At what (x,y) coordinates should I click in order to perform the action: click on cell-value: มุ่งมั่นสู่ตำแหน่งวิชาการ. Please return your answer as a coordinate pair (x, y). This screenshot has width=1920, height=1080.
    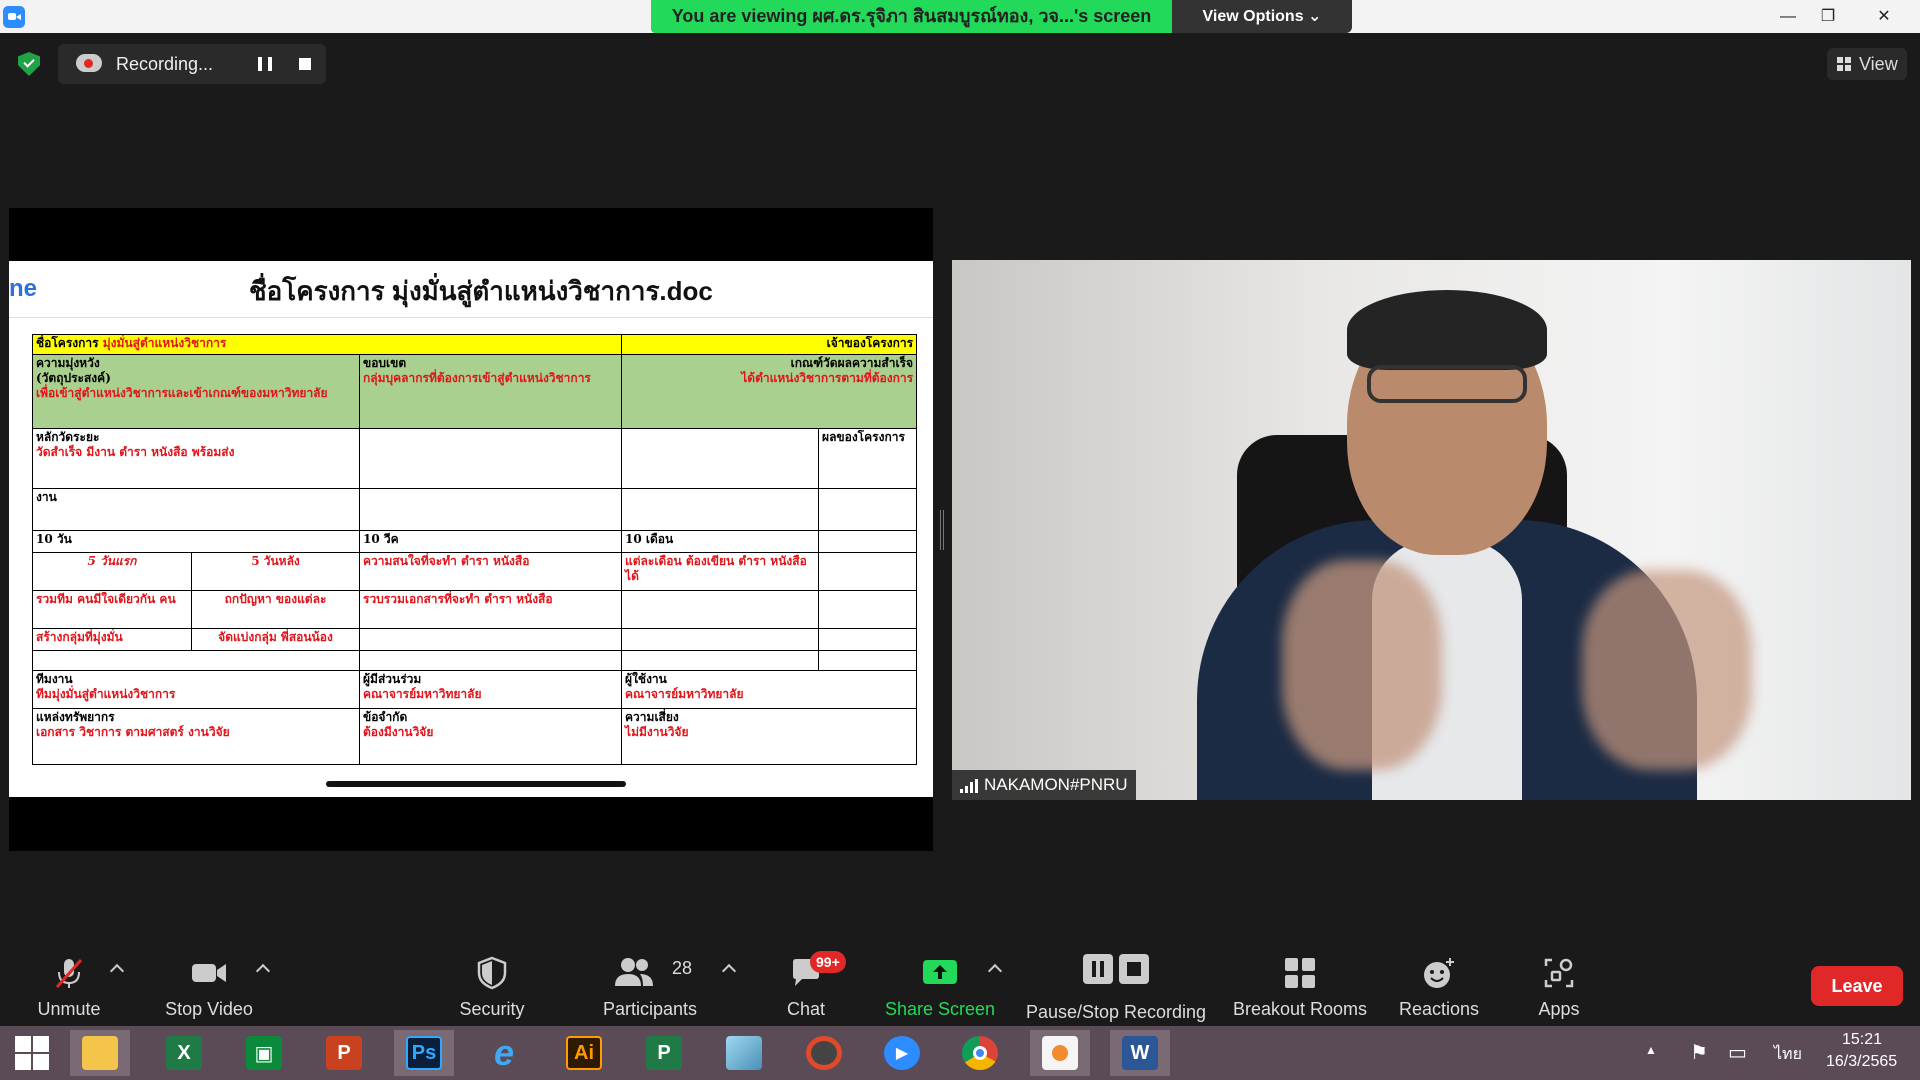
    Looking at the image, I should click on (164, 343).